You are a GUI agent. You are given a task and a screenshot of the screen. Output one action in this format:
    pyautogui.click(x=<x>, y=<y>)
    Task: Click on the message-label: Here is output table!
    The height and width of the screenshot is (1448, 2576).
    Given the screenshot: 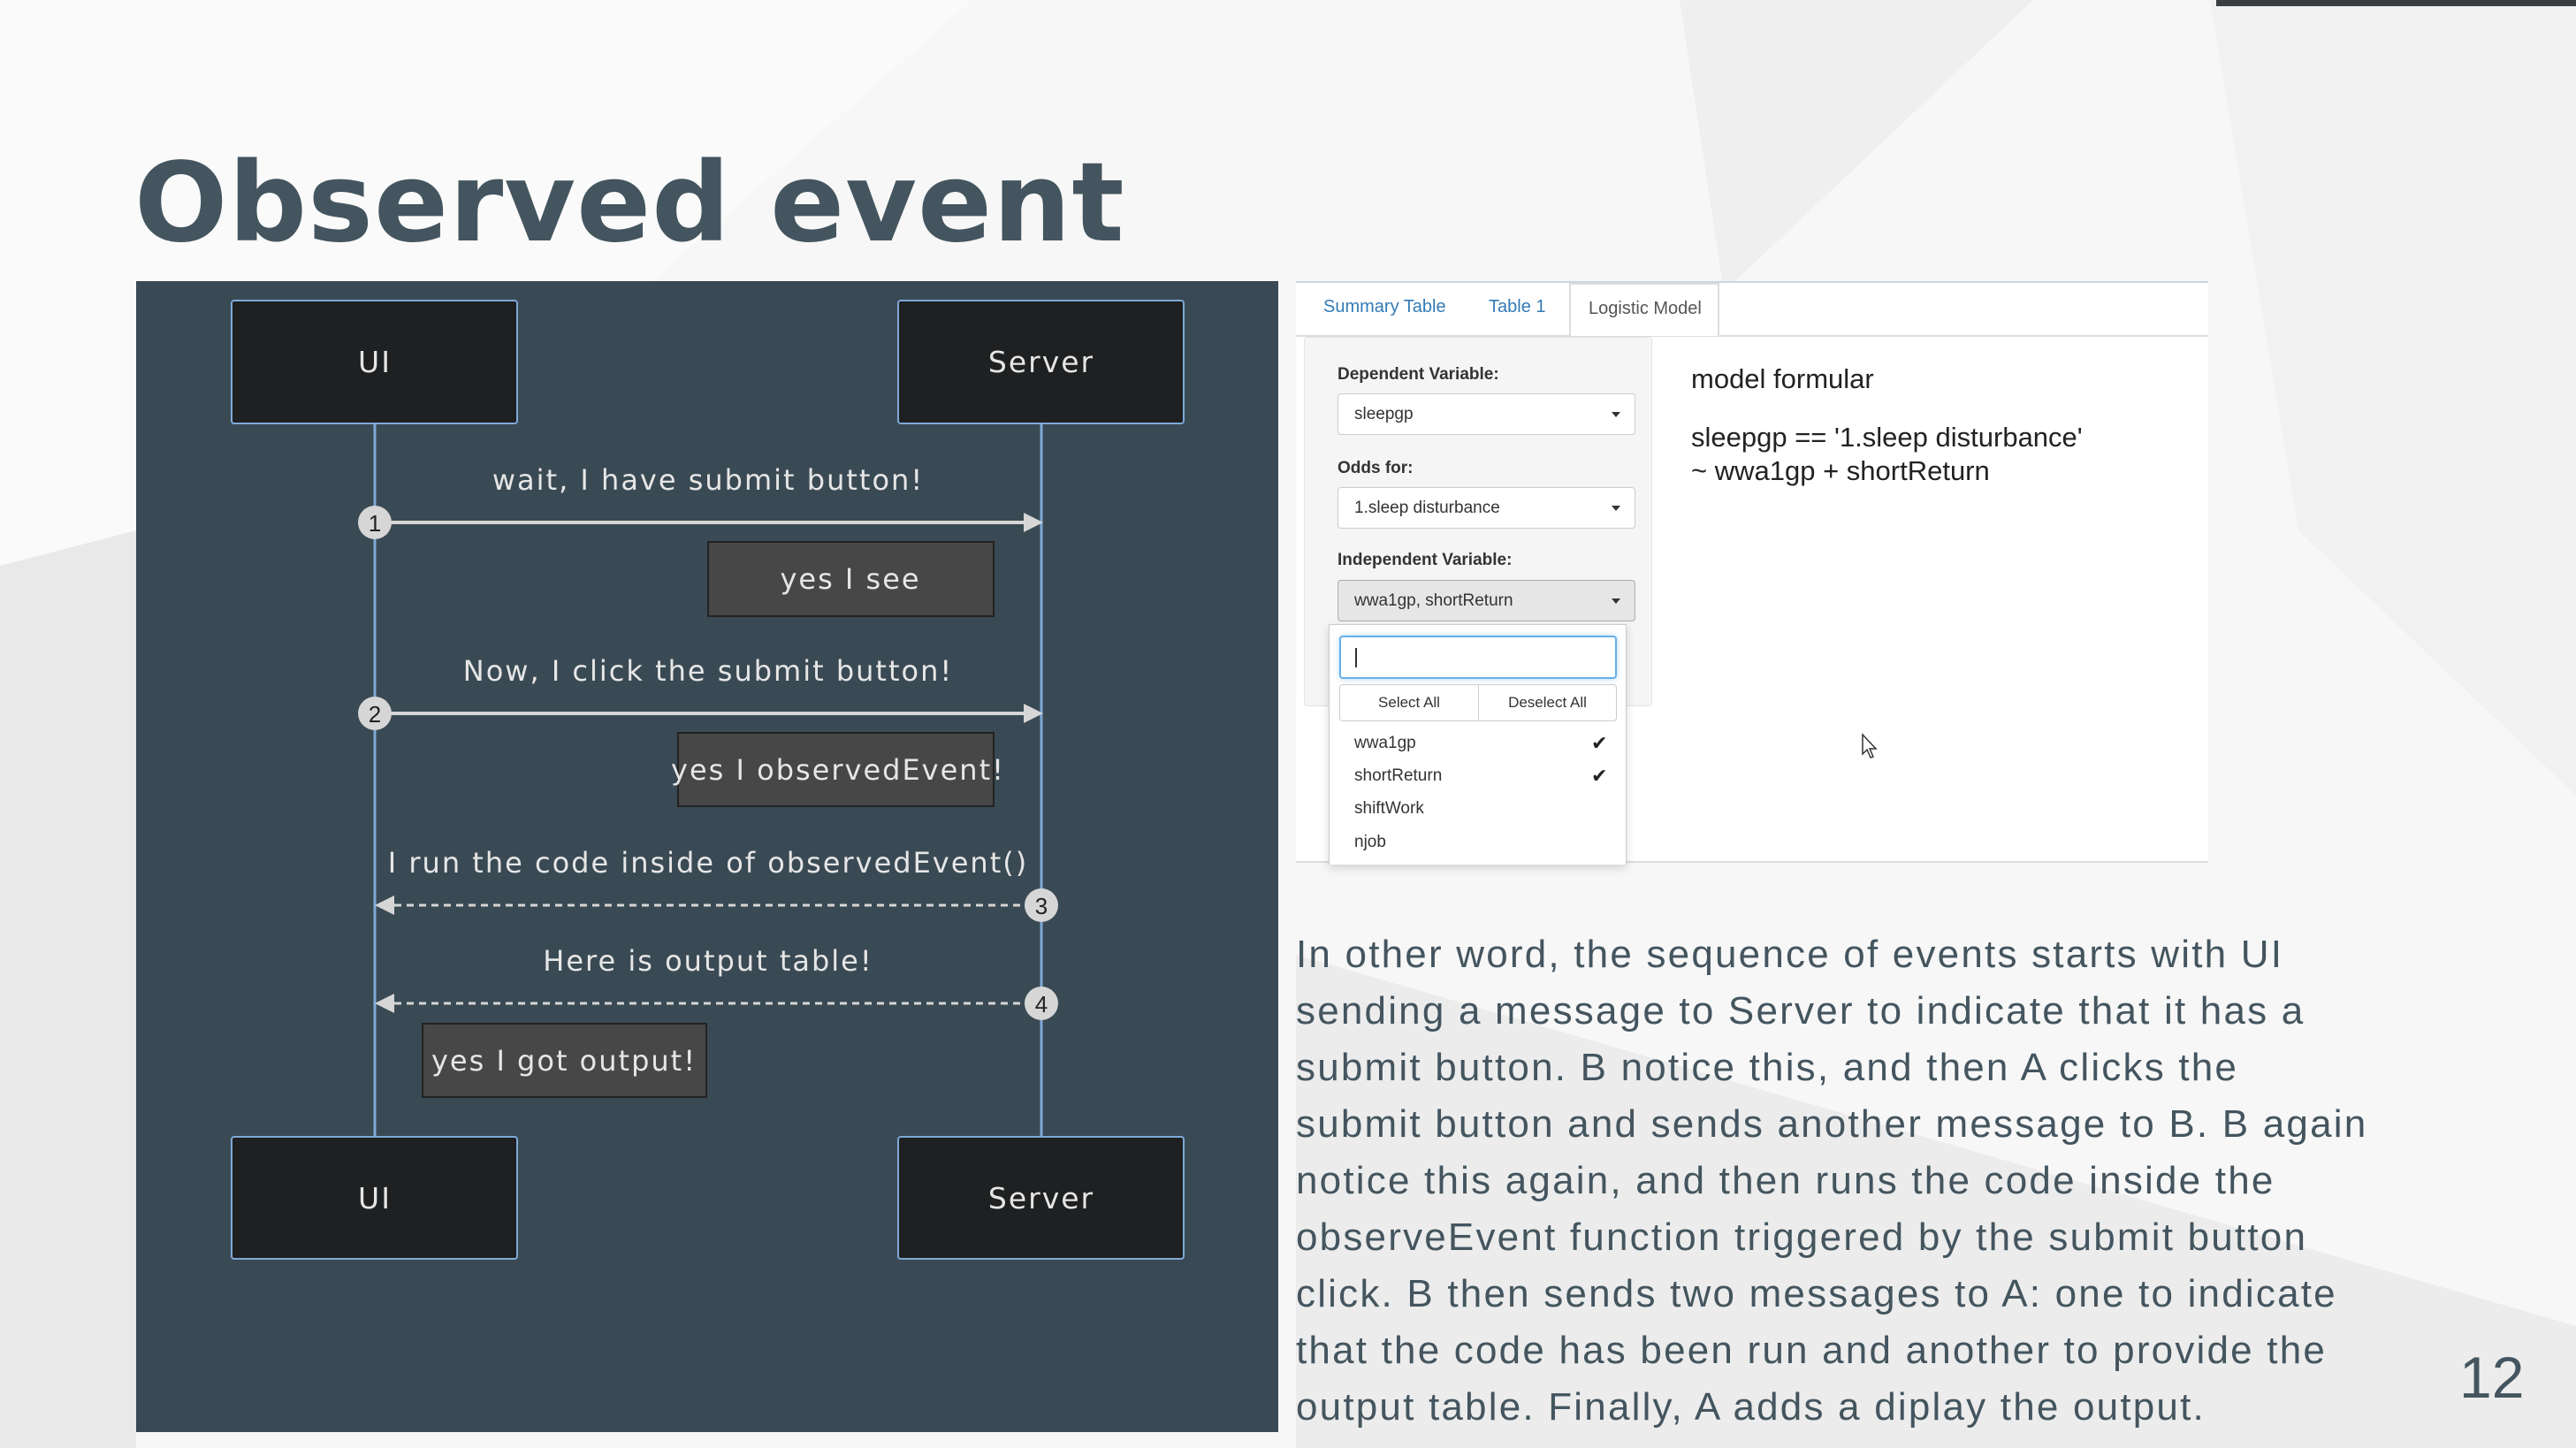 What is the action you would take?
    pyautogui.click(x=708, y=961)
    